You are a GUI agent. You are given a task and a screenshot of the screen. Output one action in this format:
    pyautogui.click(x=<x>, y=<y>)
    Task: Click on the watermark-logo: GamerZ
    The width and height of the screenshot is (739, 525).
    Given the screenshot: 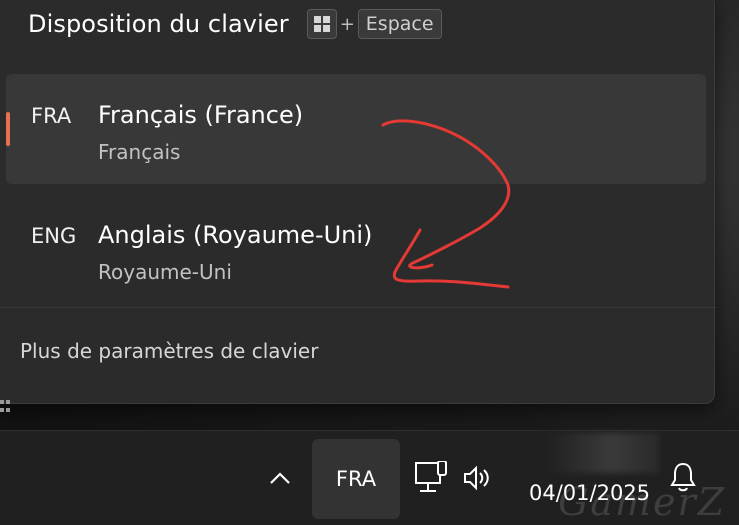 What is the action you would take?
    pyautogui.click(x=642, y=502)
    